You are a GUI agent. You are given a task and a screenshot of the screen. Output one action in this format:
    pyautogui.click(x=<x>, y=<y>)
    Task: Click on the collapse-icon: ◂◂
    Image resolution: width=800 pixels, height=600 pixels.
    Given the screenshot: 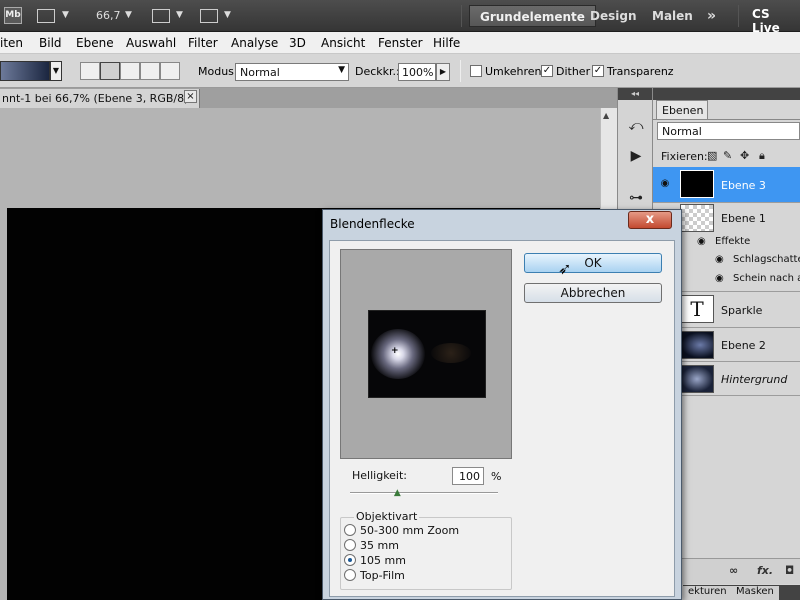 What is the action you would take?
    pyautogui.click(x=635, y=94)
    